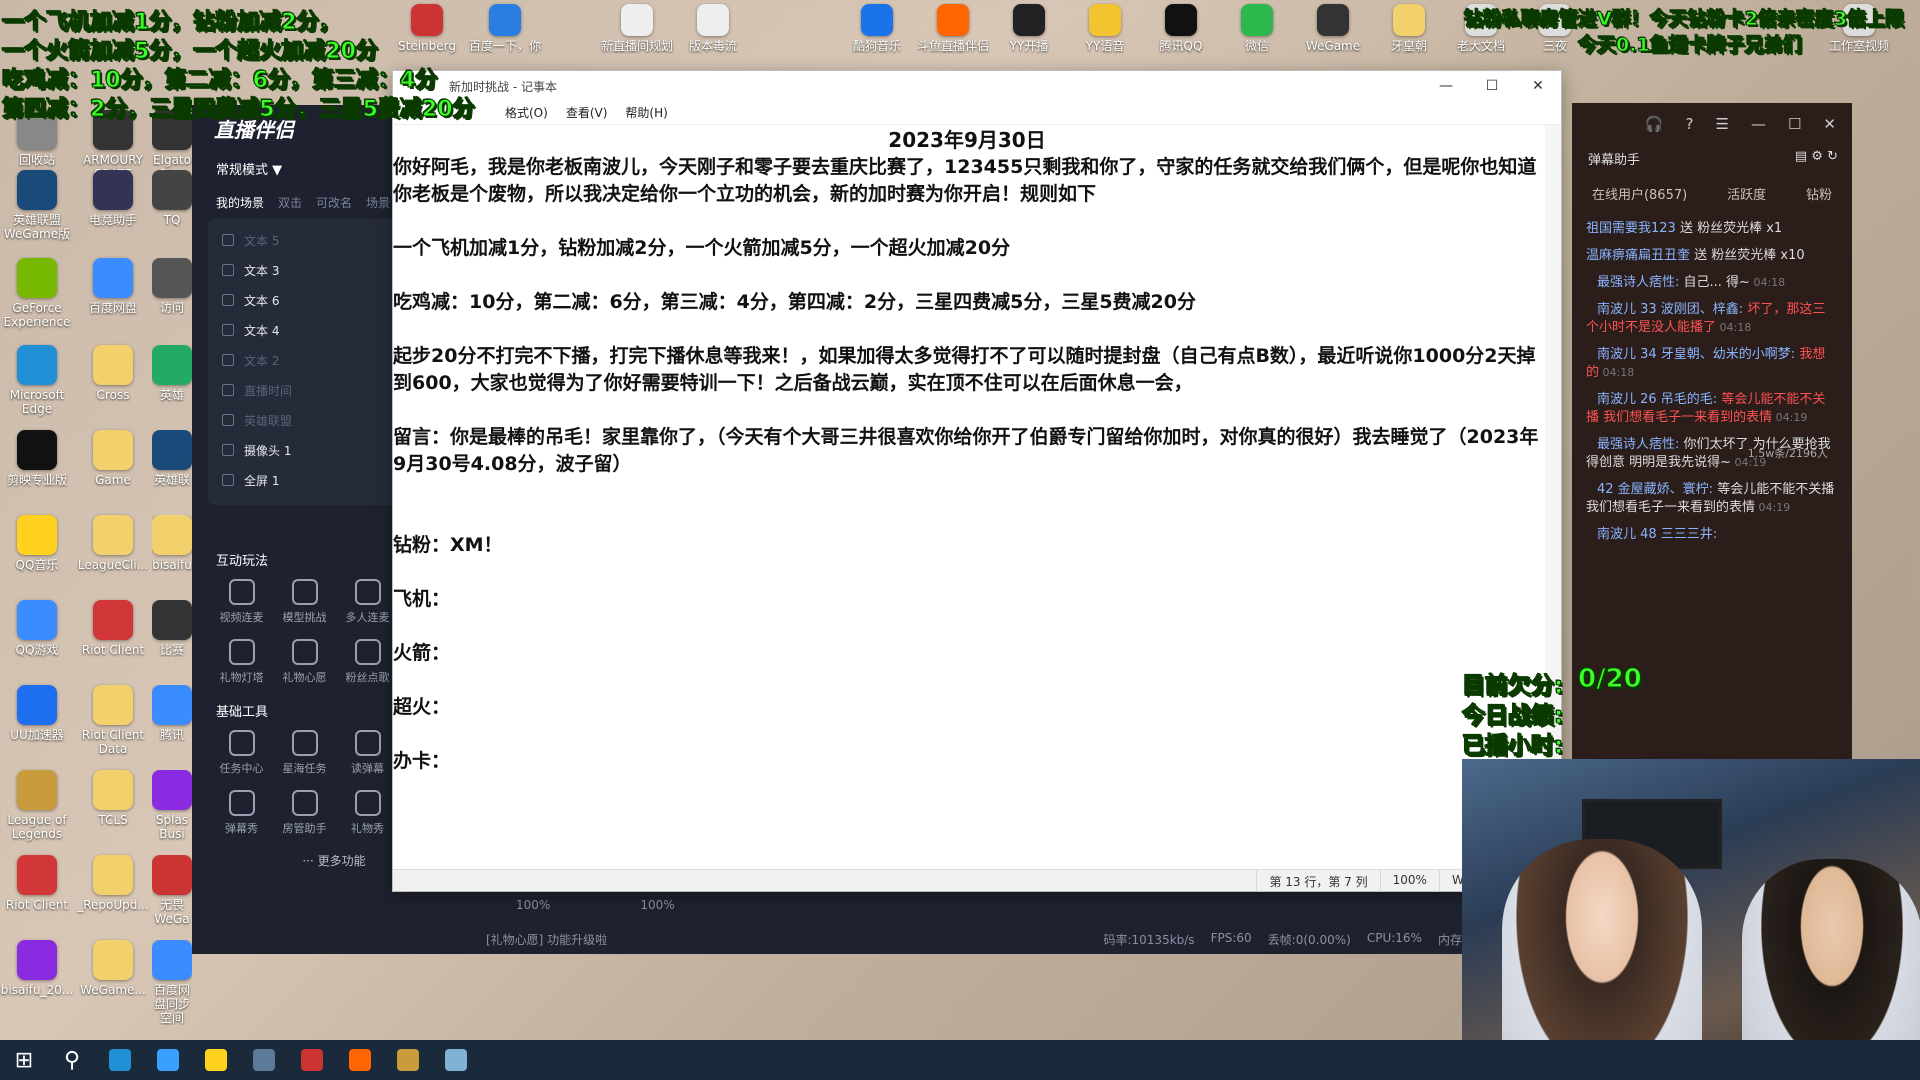  What do you see at coordinates (1659, 399) in the screenshot?
I see `danmu-username: 南波儿 26 吊毛的毛:` at bounding box center [1659, 399].